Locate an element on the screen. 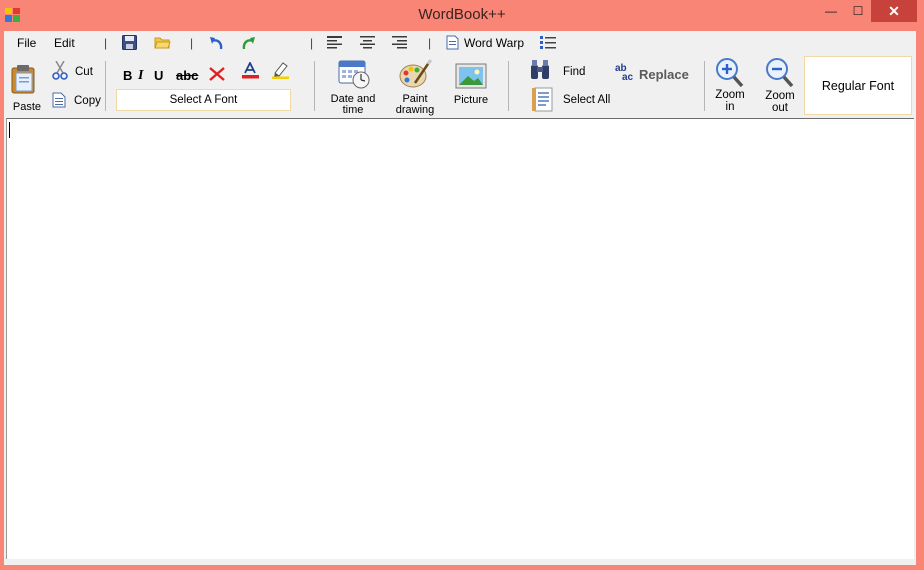 This screenshot has height=570, width=924. strikethrough-button: abc is located at coordinates (187, 75).